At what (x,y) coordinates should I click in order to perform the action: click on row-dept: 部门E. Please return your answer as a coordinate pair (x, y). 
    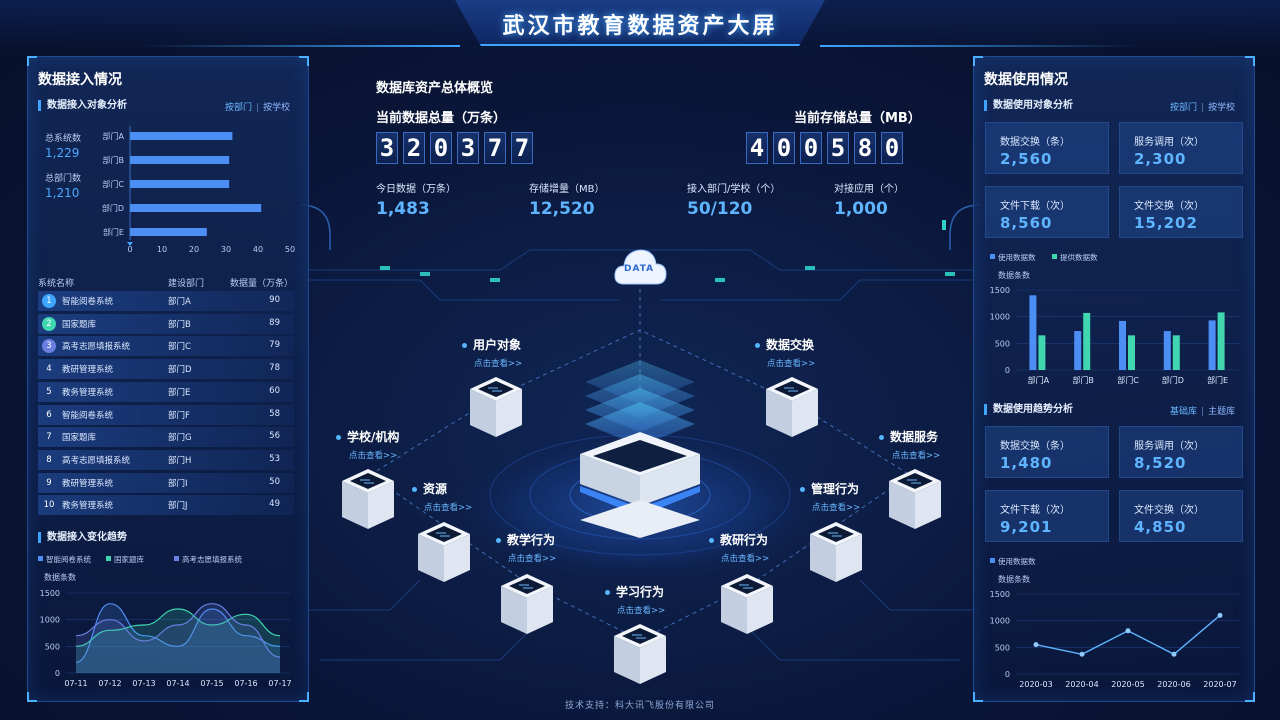
    Looking at the image, I should click on (179, 392).